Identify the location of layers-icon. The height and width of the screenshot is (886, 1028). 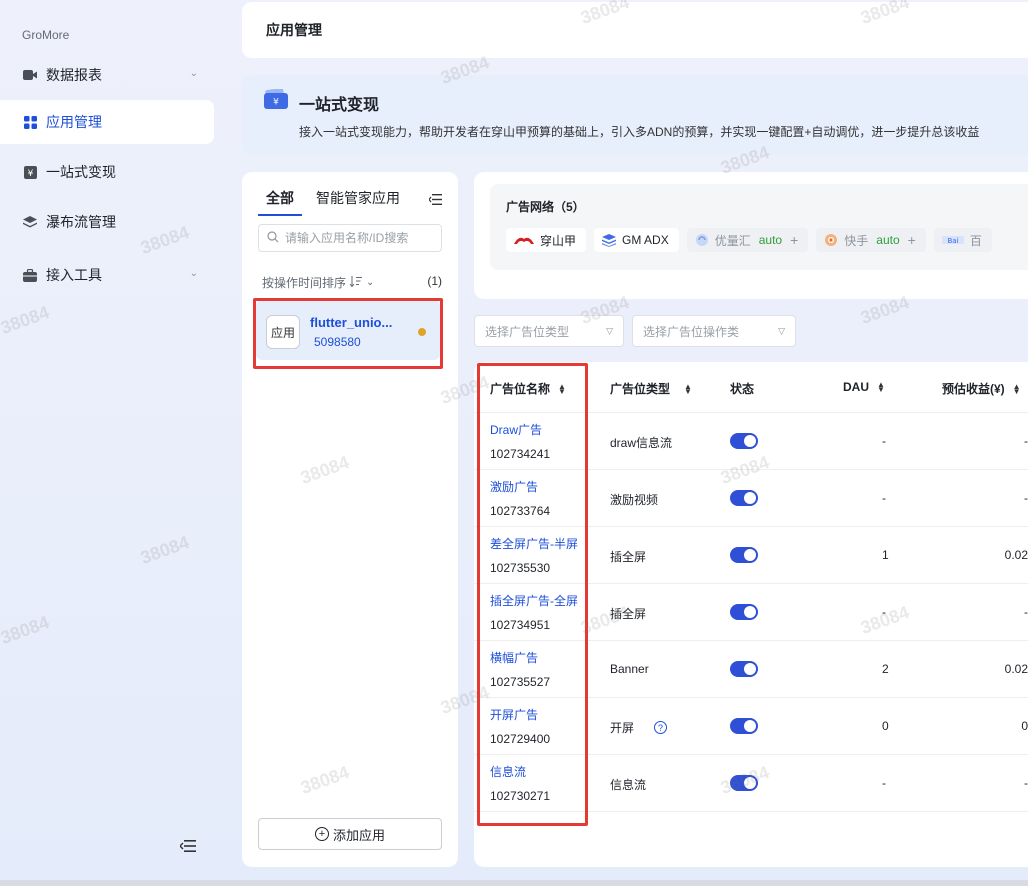
(30, 222).